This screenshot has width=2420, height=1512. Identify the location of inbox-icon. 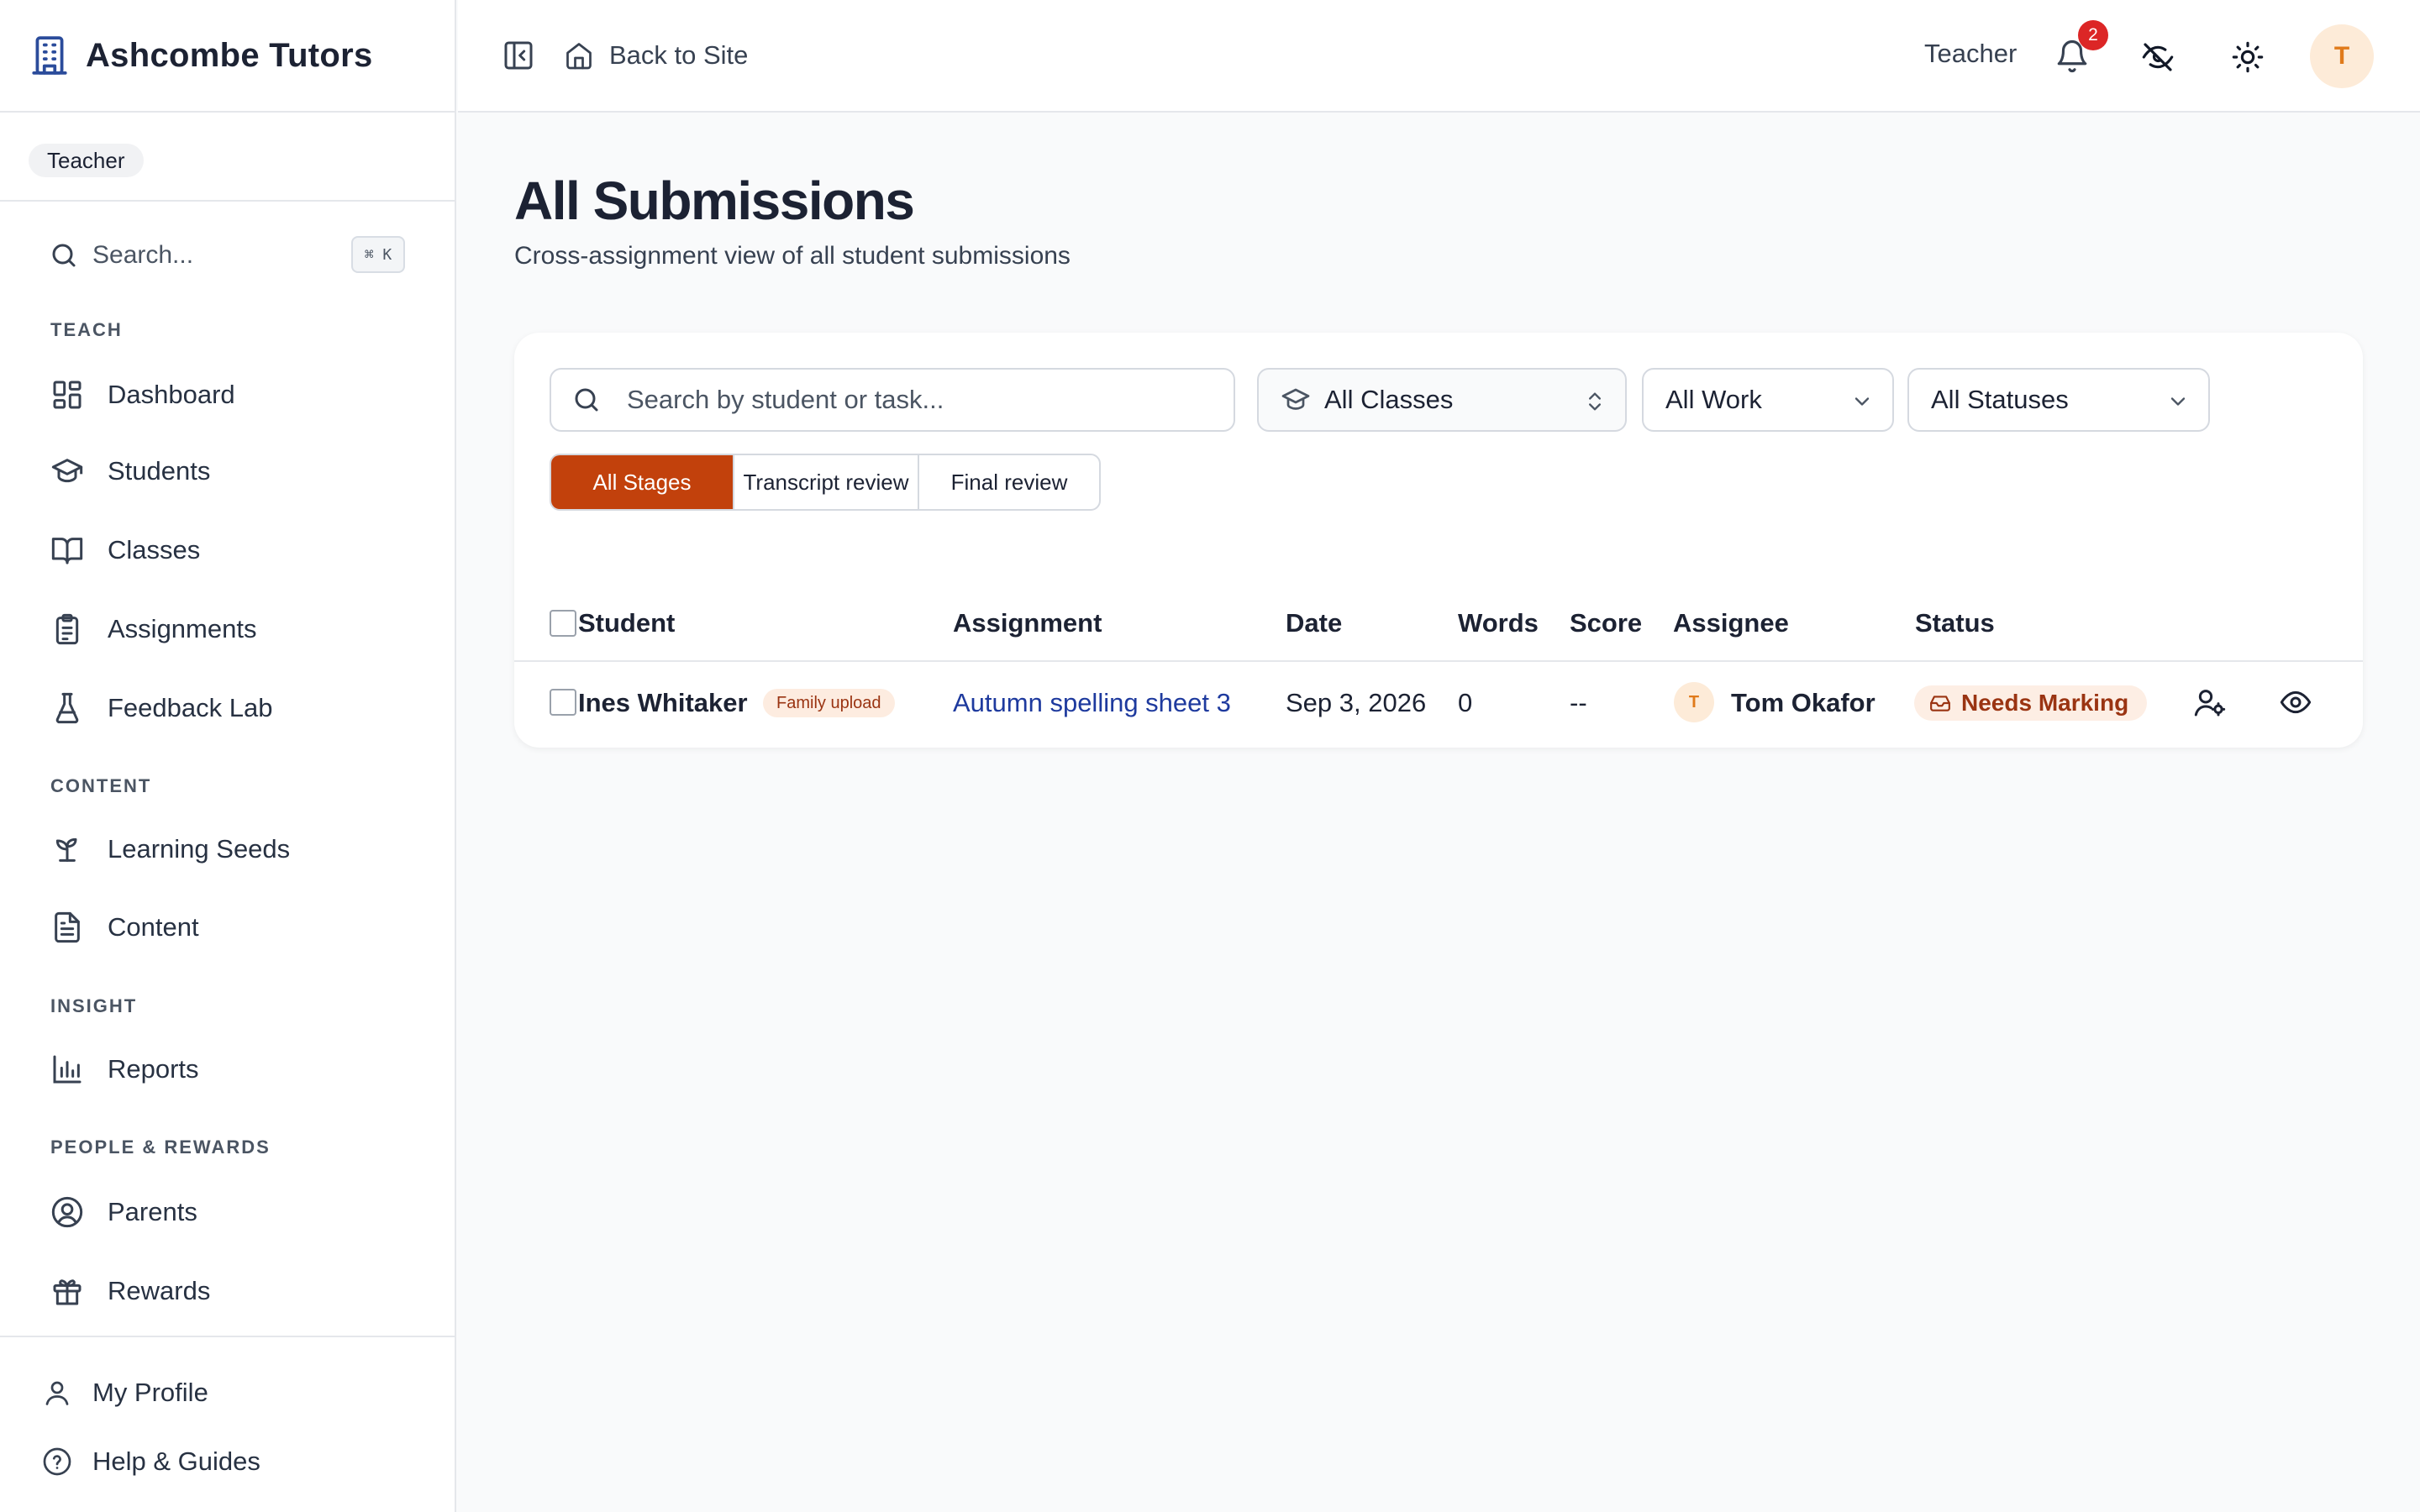
(1940, 703).